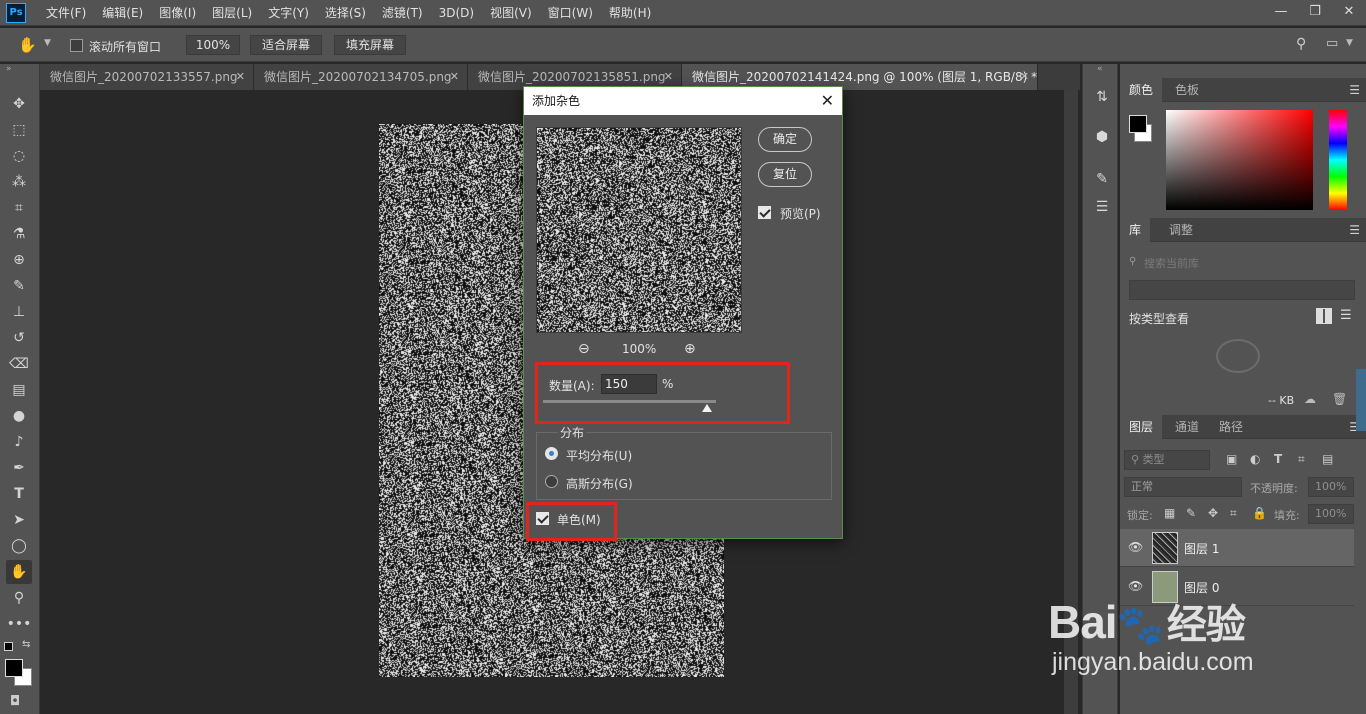  Describe the element at coordinates (19, 390) in the screenshot. I see `gradient-tool-icon: ▤` at that location.